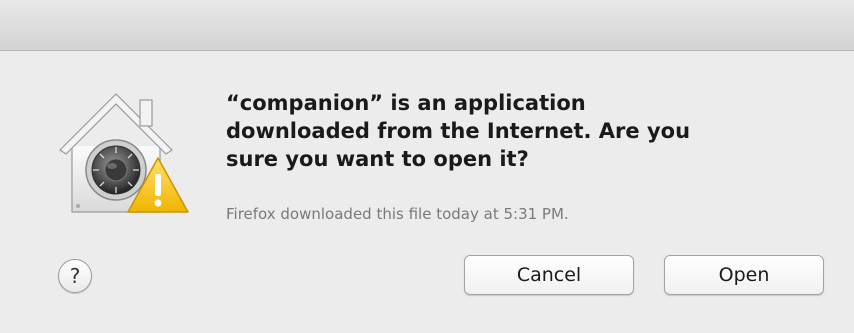  I want to click on gatekeeper-warning-icon, so click(124, 153).